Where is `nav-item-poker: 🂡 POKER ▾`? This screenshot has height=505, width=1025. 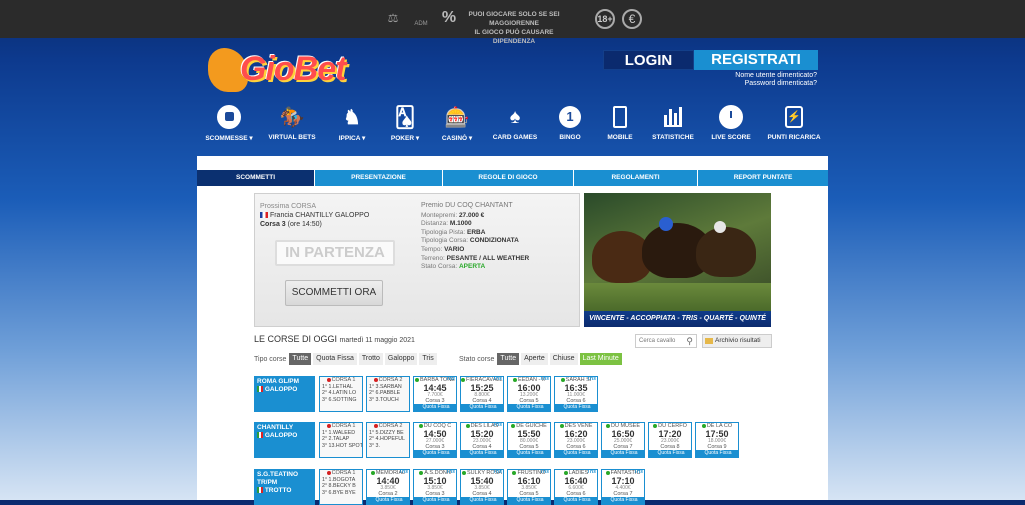 nav-item-poker: 🂡 POKER ▾ is located at coordinates (405, 123).